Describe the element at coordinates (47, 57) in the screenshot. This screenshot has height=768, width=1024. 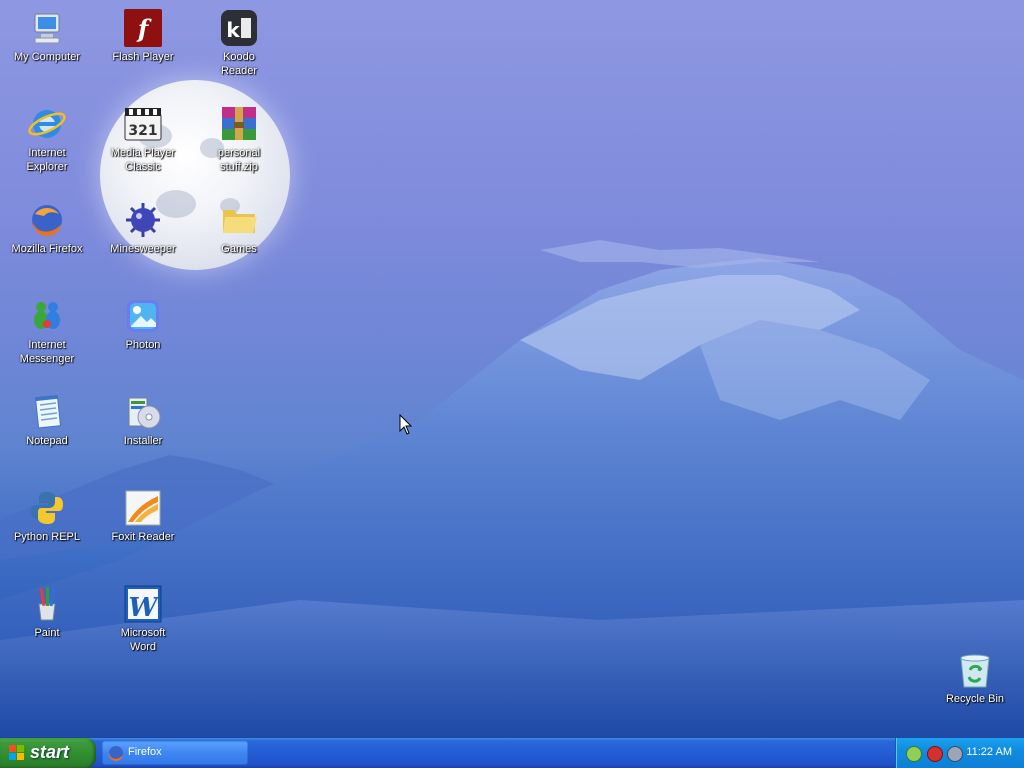
I see `desktop-icon-label: My Computer` at that location.